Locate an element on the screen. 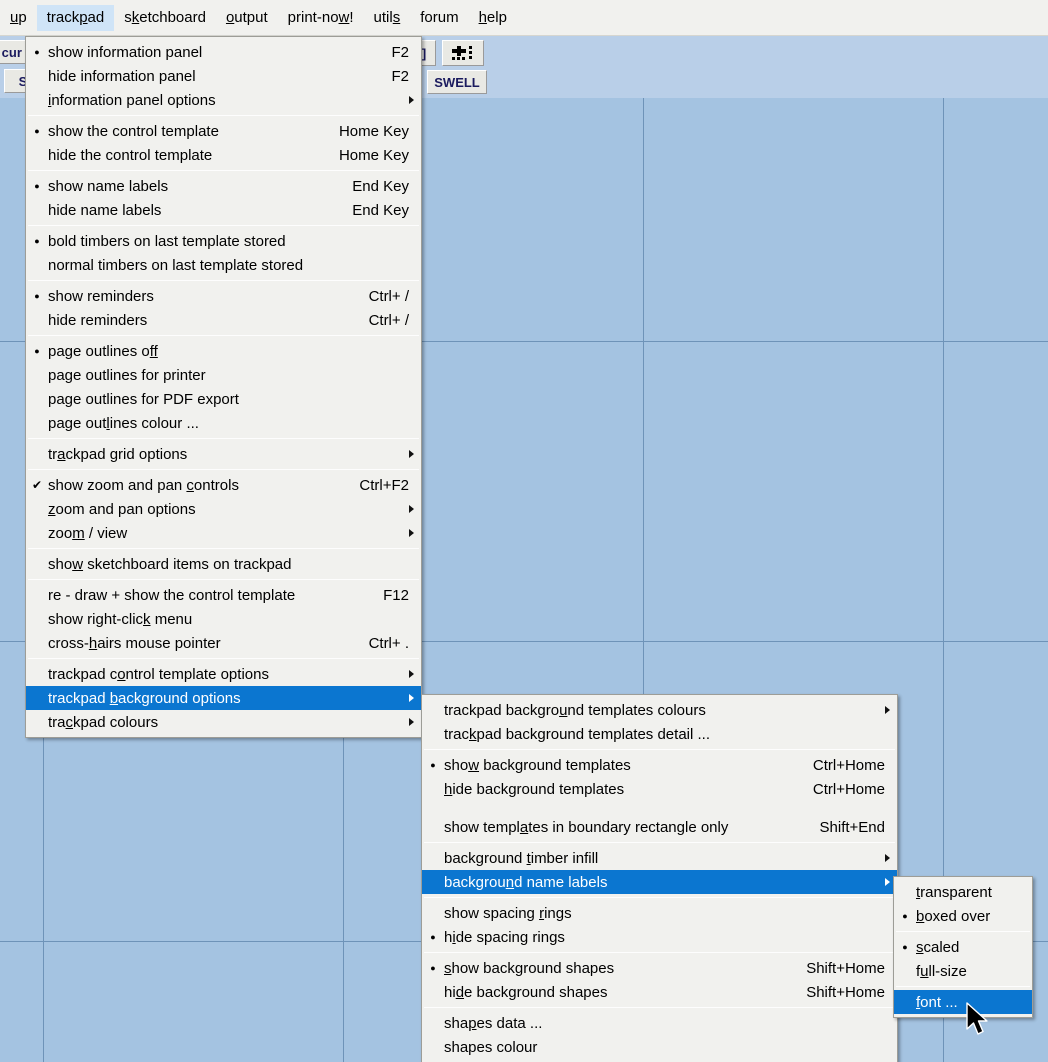  menu-item-label: hide background shapes is located at coordinates (526, 992).